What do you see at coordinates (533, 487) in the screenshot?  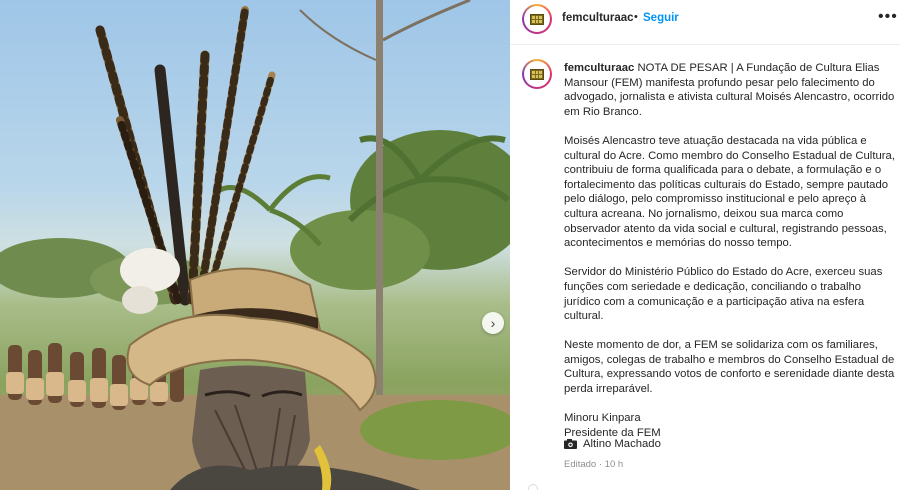 I see `comment-avatar-placeholder` at bounding box center [533, 487].